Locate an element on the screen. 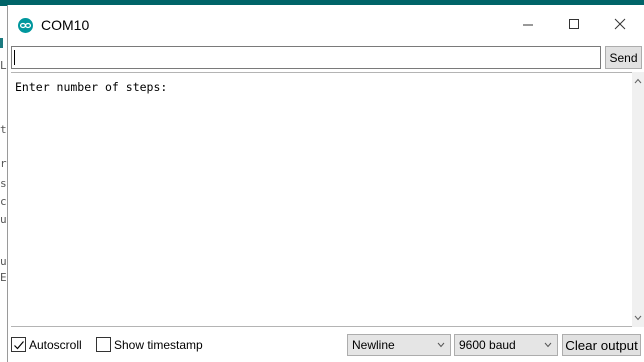 This screenshot has height=362, width=644. ide-margin-glyph: L is located at coordinates (3, 65).